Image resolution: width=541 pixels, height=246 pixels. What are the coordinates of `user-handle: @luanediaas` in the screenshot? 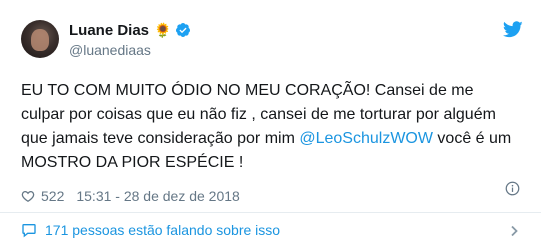 It's located at (130, 50).